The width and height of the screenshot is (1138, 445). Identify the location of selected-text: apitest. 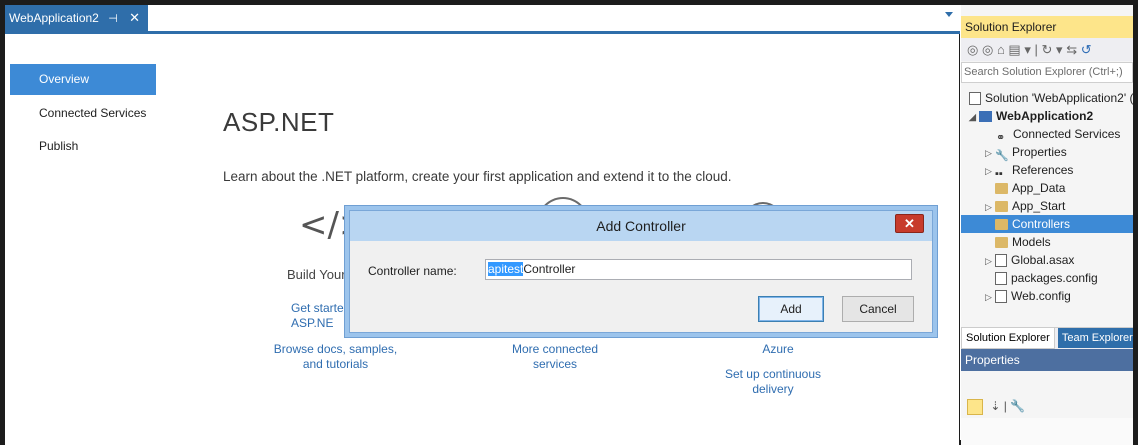
(506, 269).